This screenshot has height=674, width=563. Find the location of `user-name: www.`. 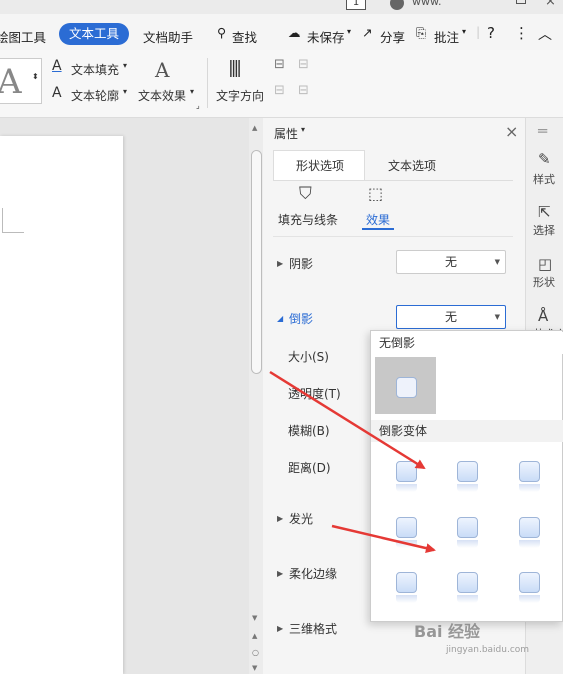

user-name: www. is located at coordinates (427, 4).